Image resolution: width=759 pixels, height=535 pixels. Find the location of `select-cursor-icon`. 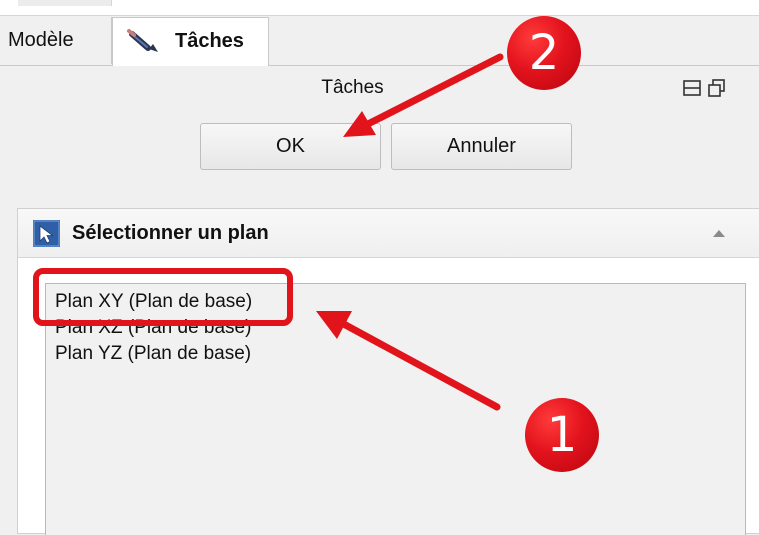

select-cursor-icon is located at coordinates (46, 233).